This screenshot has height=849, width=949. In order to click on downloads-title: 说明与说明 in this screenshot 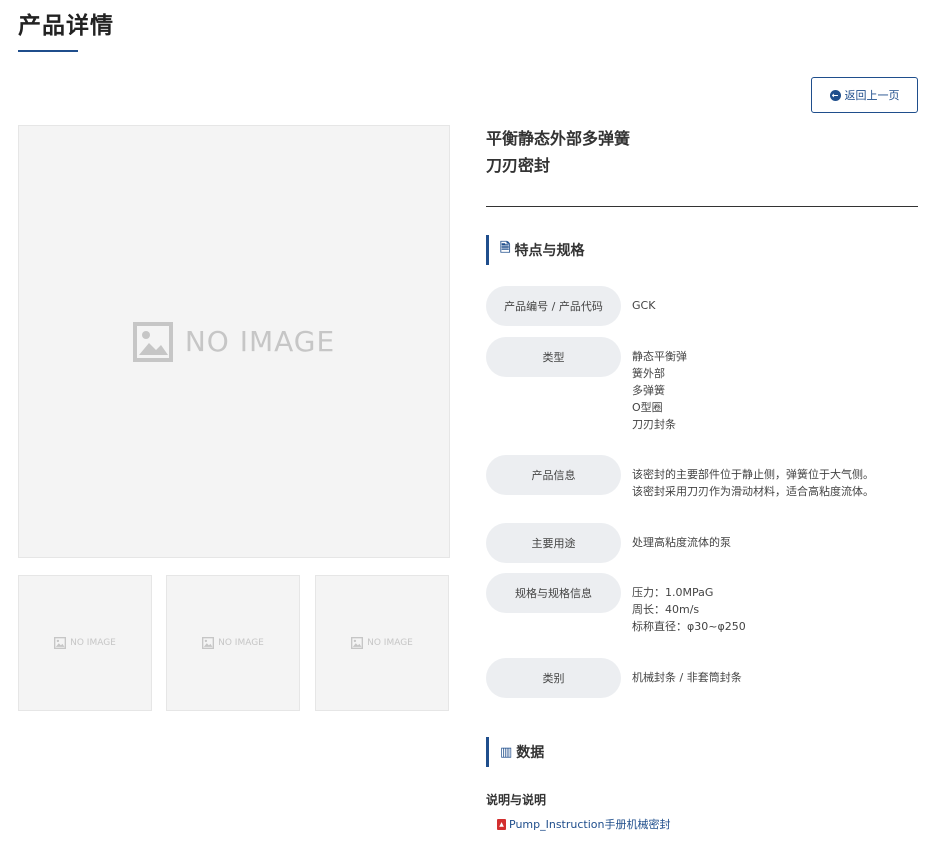, I will do `click(516, 800)`.